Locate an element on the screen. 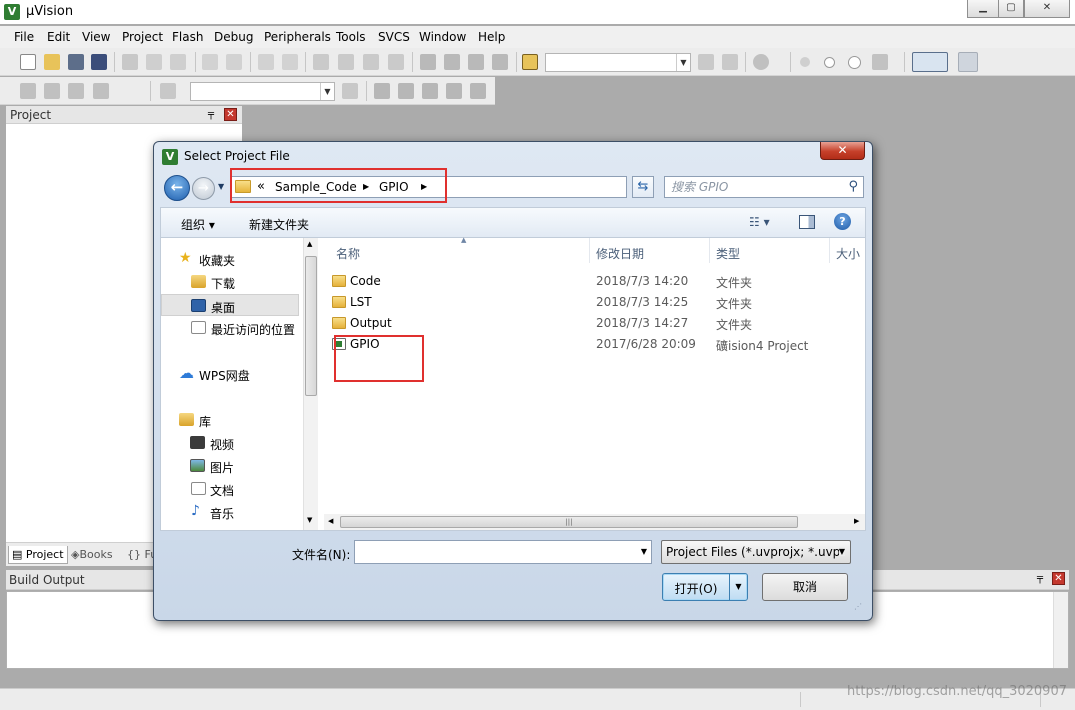  scroll-down-icon: ▼ is located at coordinates (309, 520).